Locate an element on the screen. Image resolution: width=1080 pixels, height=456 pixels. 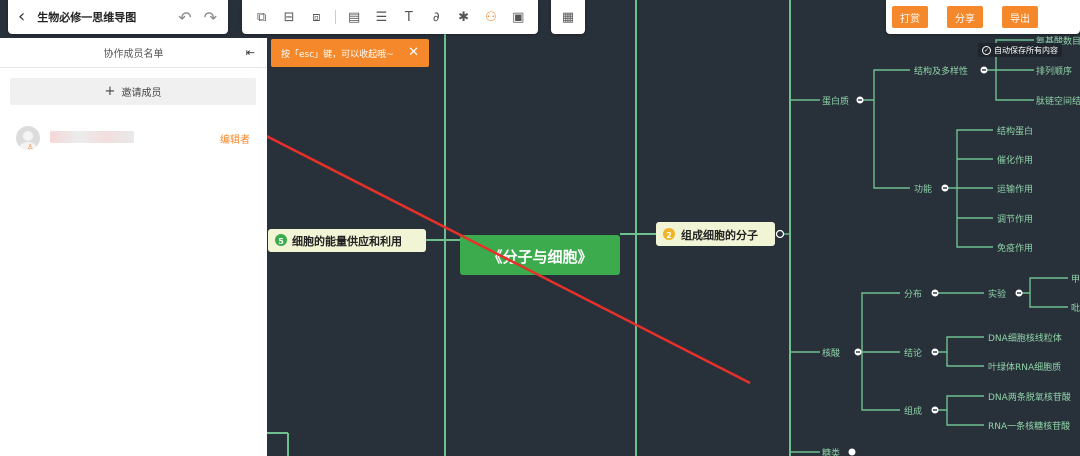
leaf-structure-3: 肽链空间结构 is located at coordinates (1058, 101).